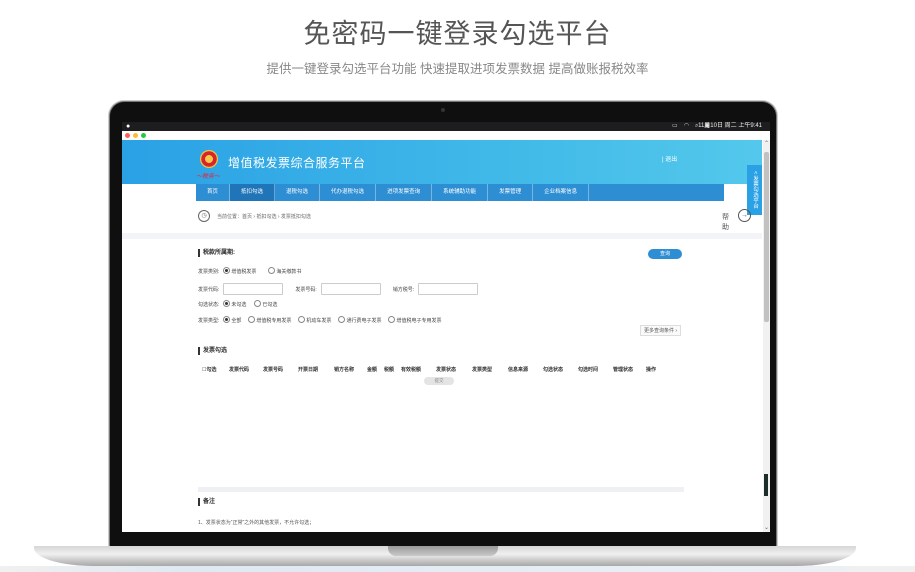 The image size is (915, 572). Describe the element at coordinates (298, 192) in the screenshot. I see `nav-refund-check: 退税勾选` at that location.